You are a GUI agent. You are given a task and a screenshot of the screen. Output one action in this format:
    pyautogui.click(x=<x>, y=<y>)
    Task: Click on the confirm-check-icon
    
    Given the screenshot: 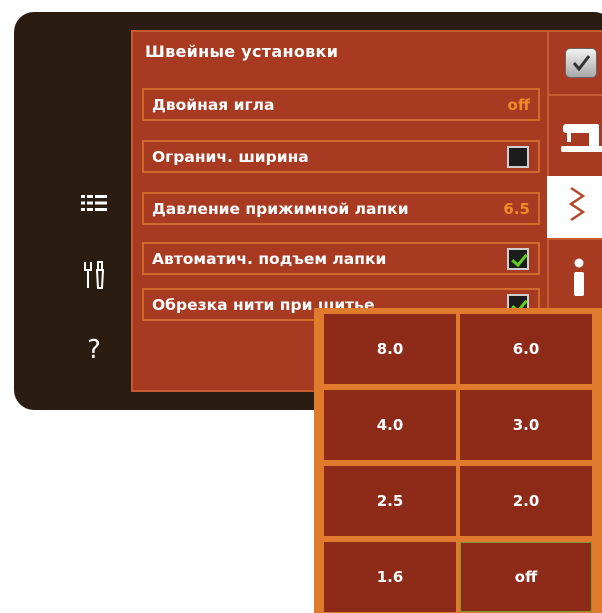 What is the action you would take?
    pyautogui.click(x=581, y=63)
    